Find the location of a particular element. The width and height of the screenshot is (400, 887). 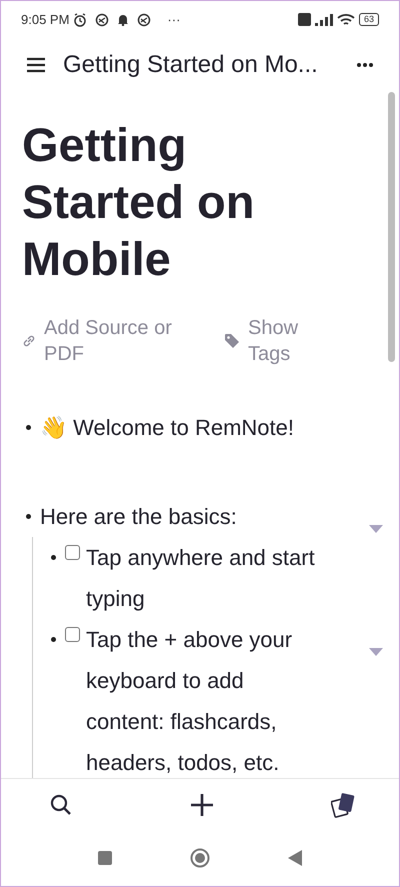

document-title: Getting Started on Mobile is located at coordinates (139, 202).